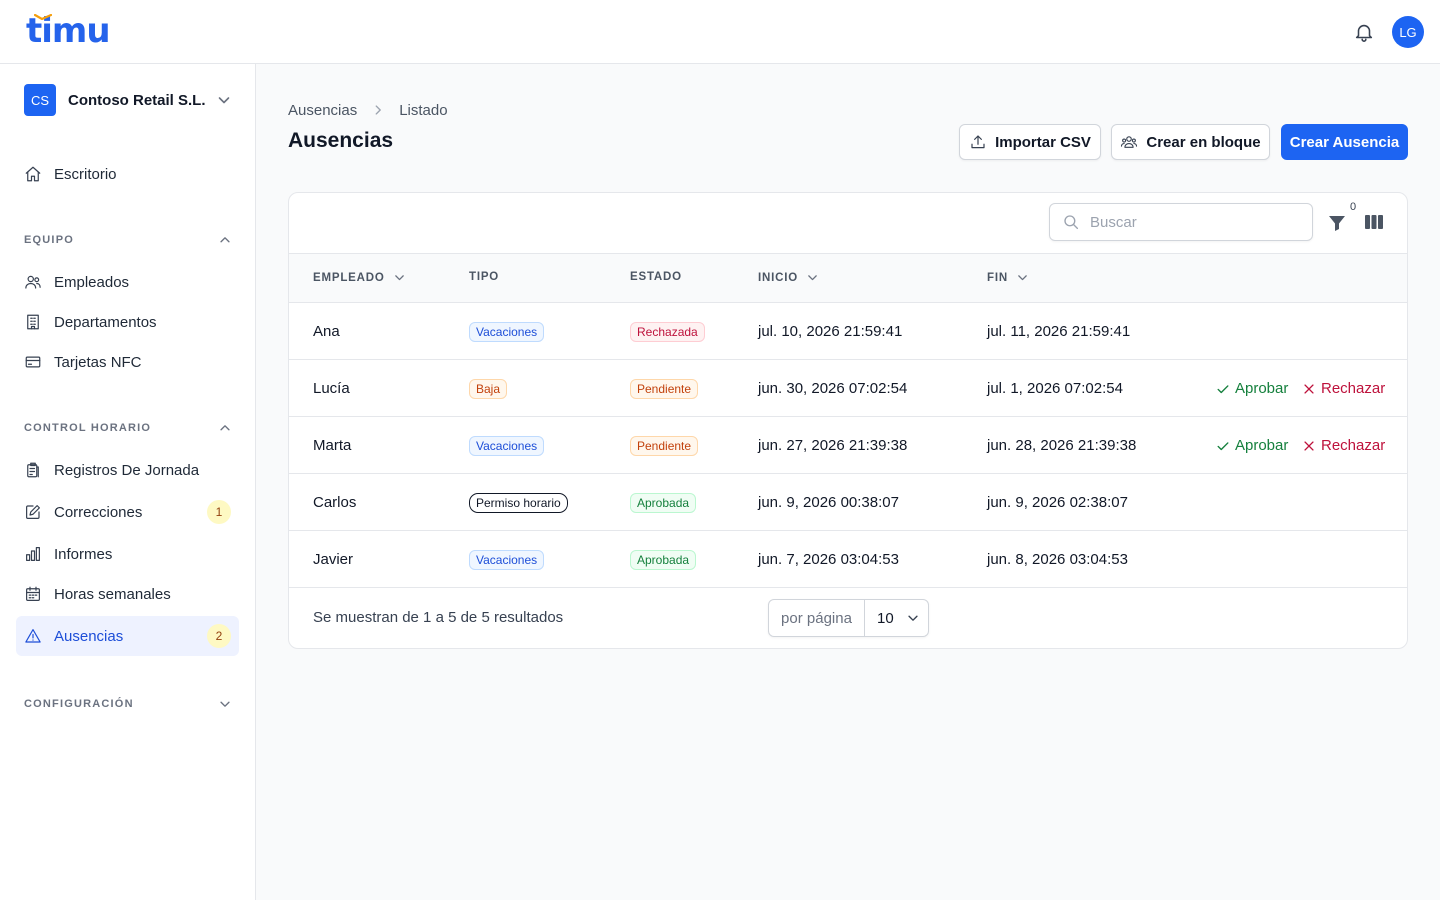 The width and height of the screenshot is (1440, 900). I want to click on breadcrumb: Ausencias Listado, so click(368, 110).